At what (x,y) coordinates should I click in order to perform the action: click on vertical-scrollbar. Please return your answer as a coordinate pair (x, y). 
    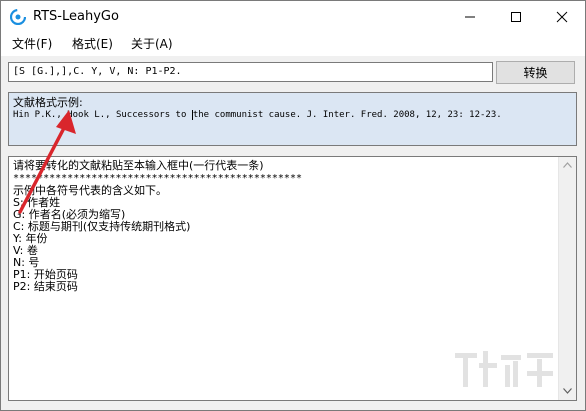
    Looking at the image, I should click on (567, 278).